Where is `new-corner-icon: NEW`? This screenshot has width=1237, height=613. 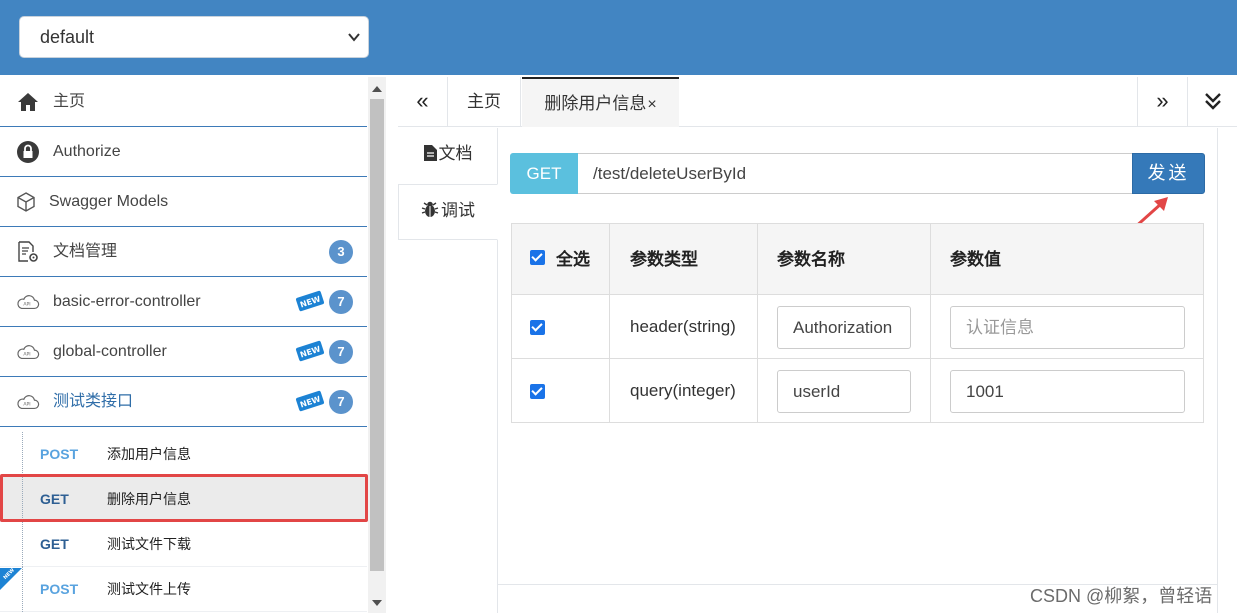 new-corner-icon: NEW is located at coordinates (11, 578).